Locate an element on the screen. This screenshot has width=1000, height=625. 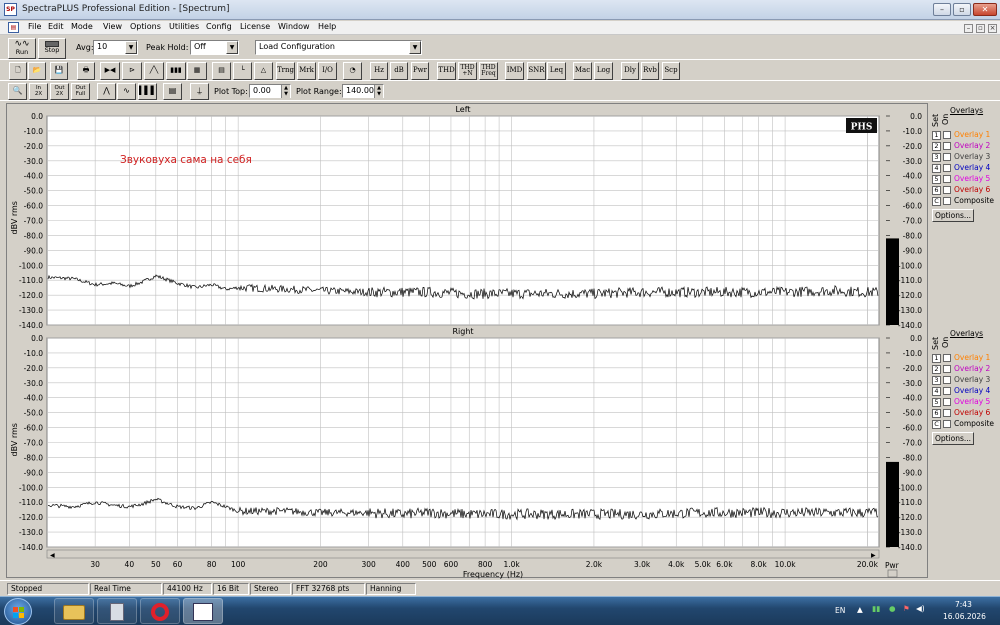
flag-icon: ⚑ is located at coordinates (906, 608).